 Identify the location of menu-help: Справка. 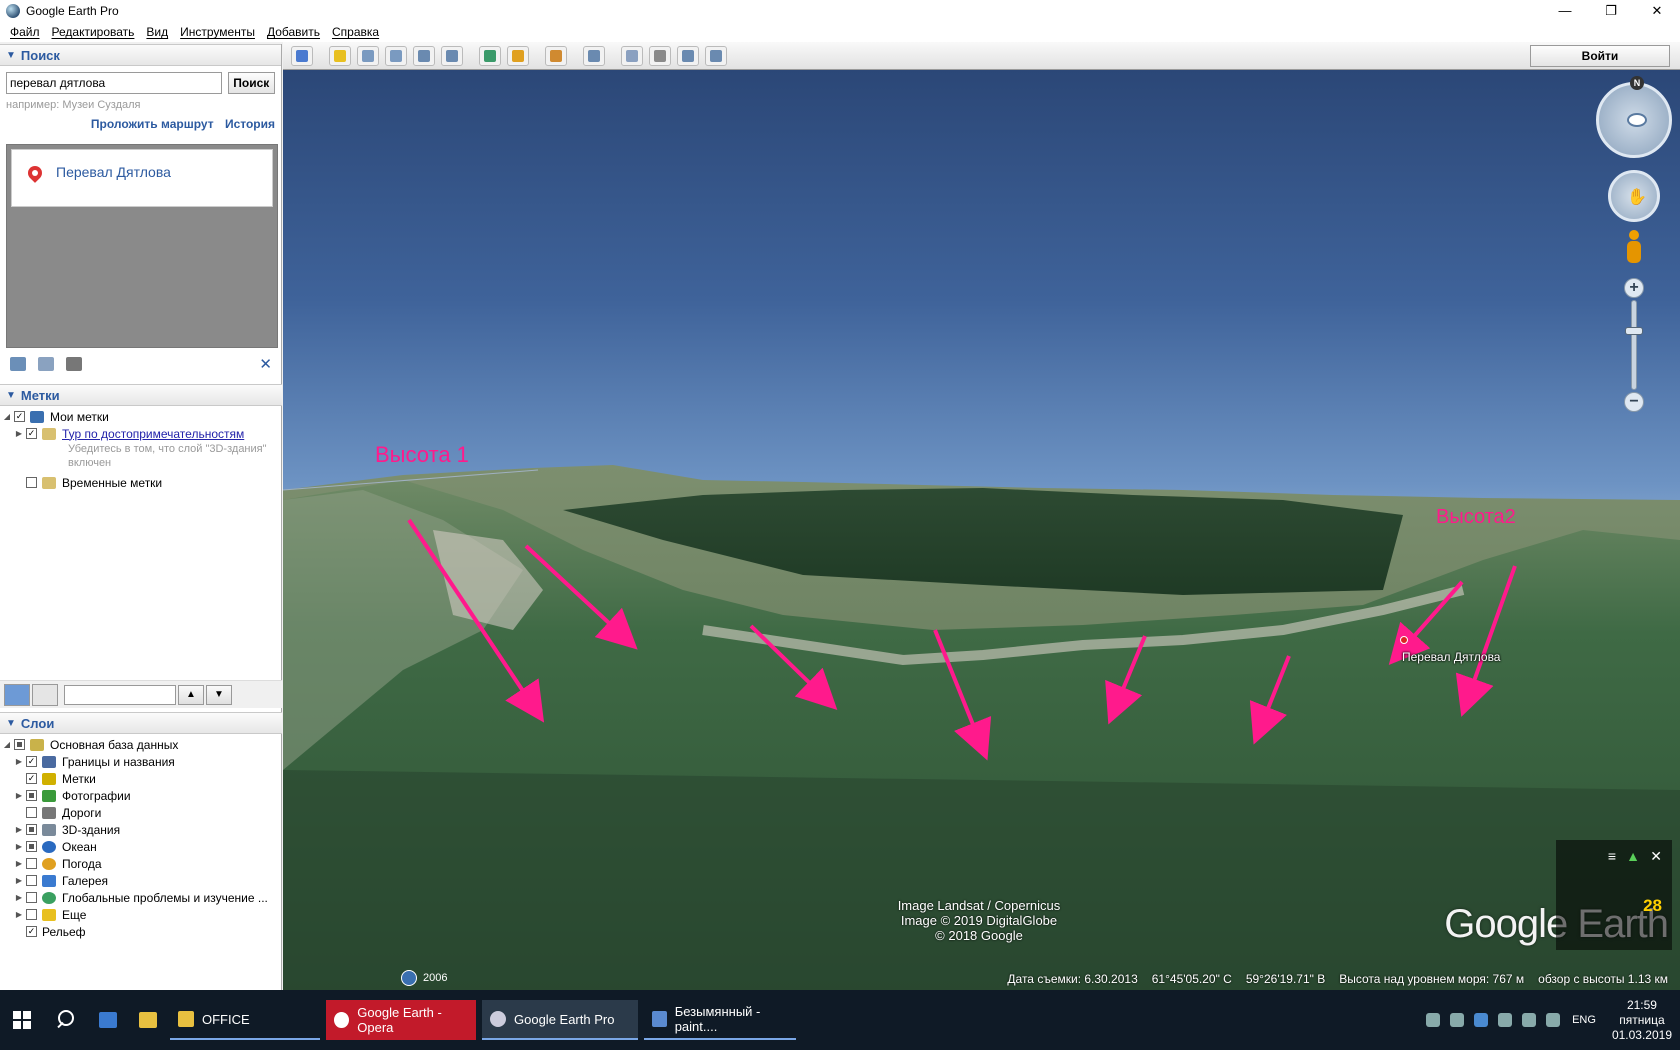
(355, 32).